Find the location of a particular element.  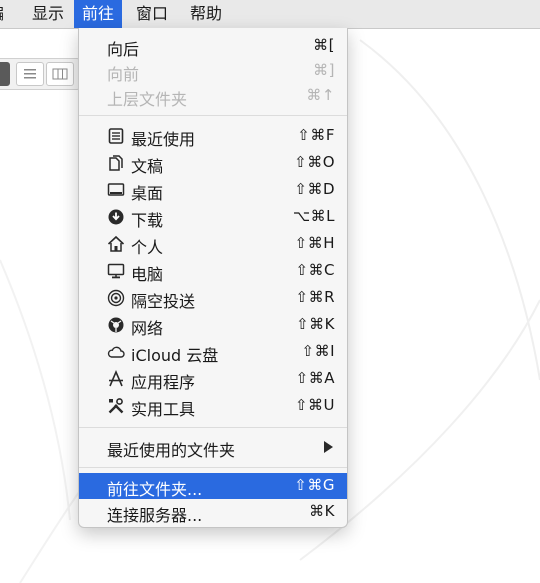

icon-view-button is located at coordinates (5, 74).